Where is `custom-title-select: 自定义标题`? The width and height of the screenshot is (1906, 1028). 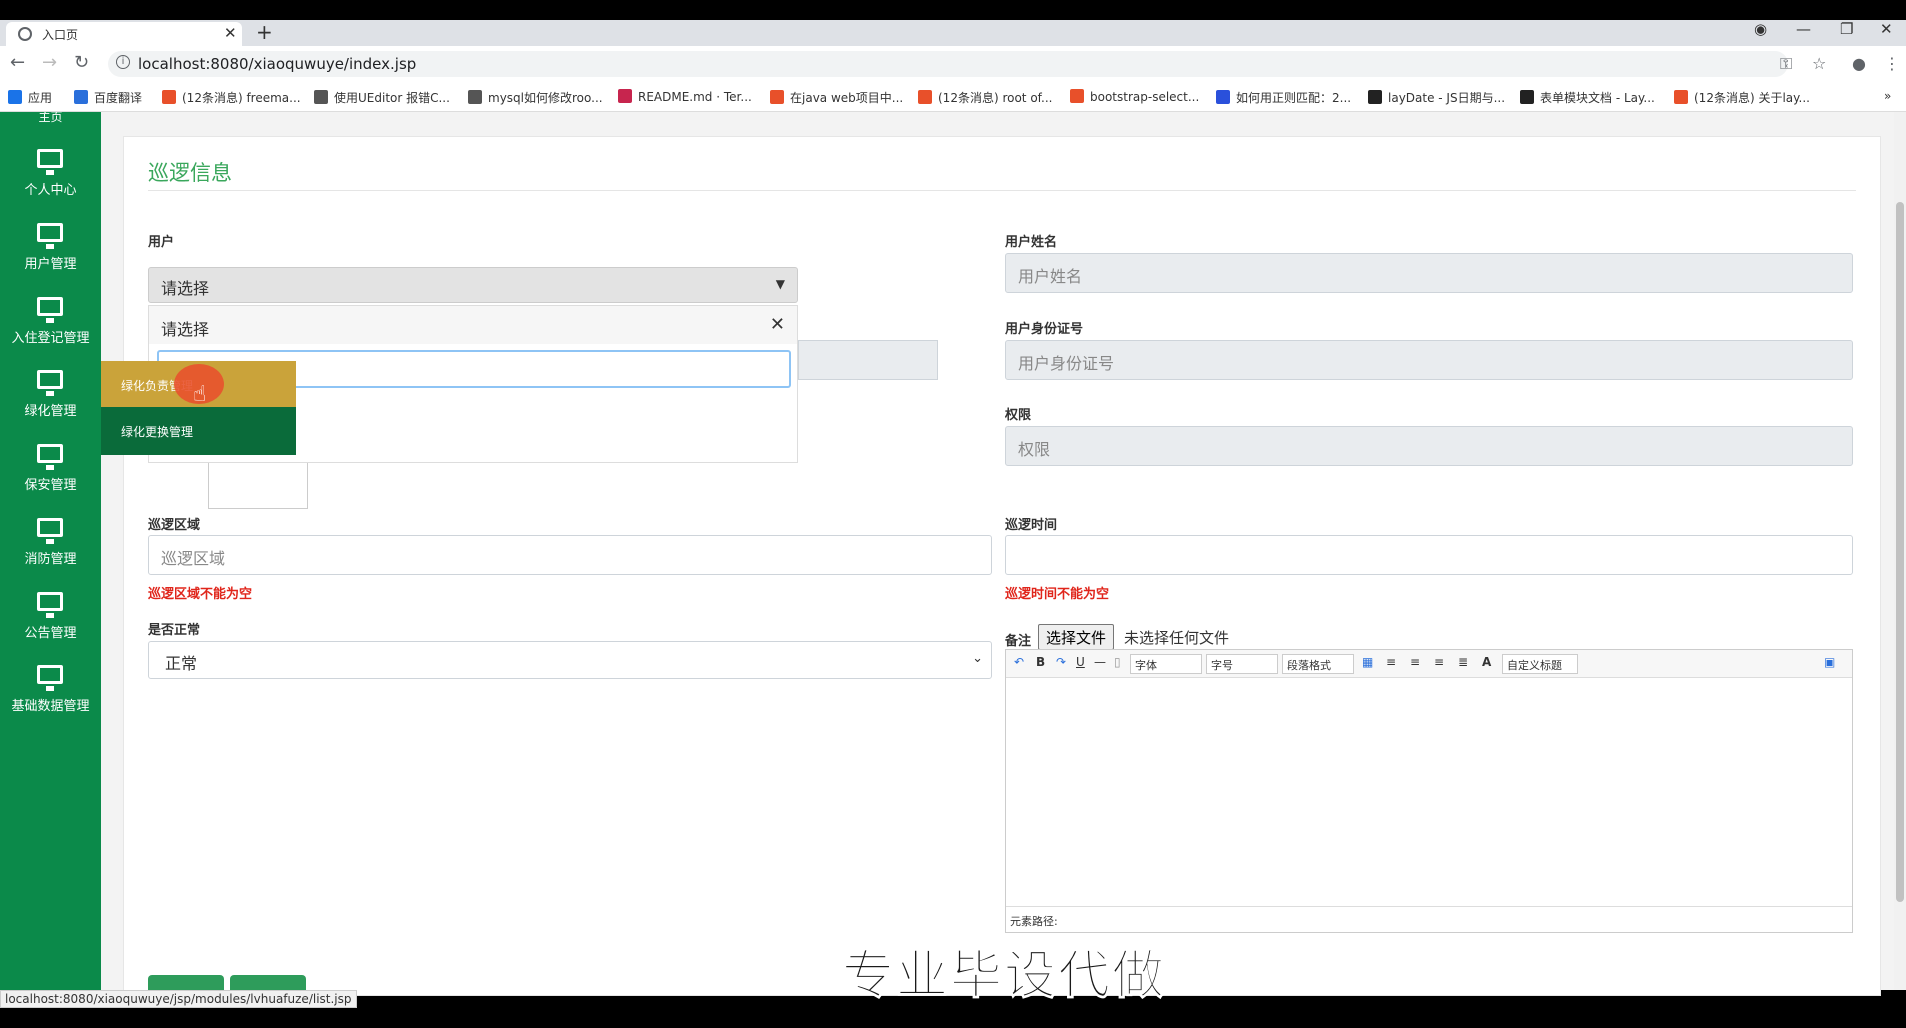
custom-title-select: 自定义标题 is located at coordinates (1540, 664).